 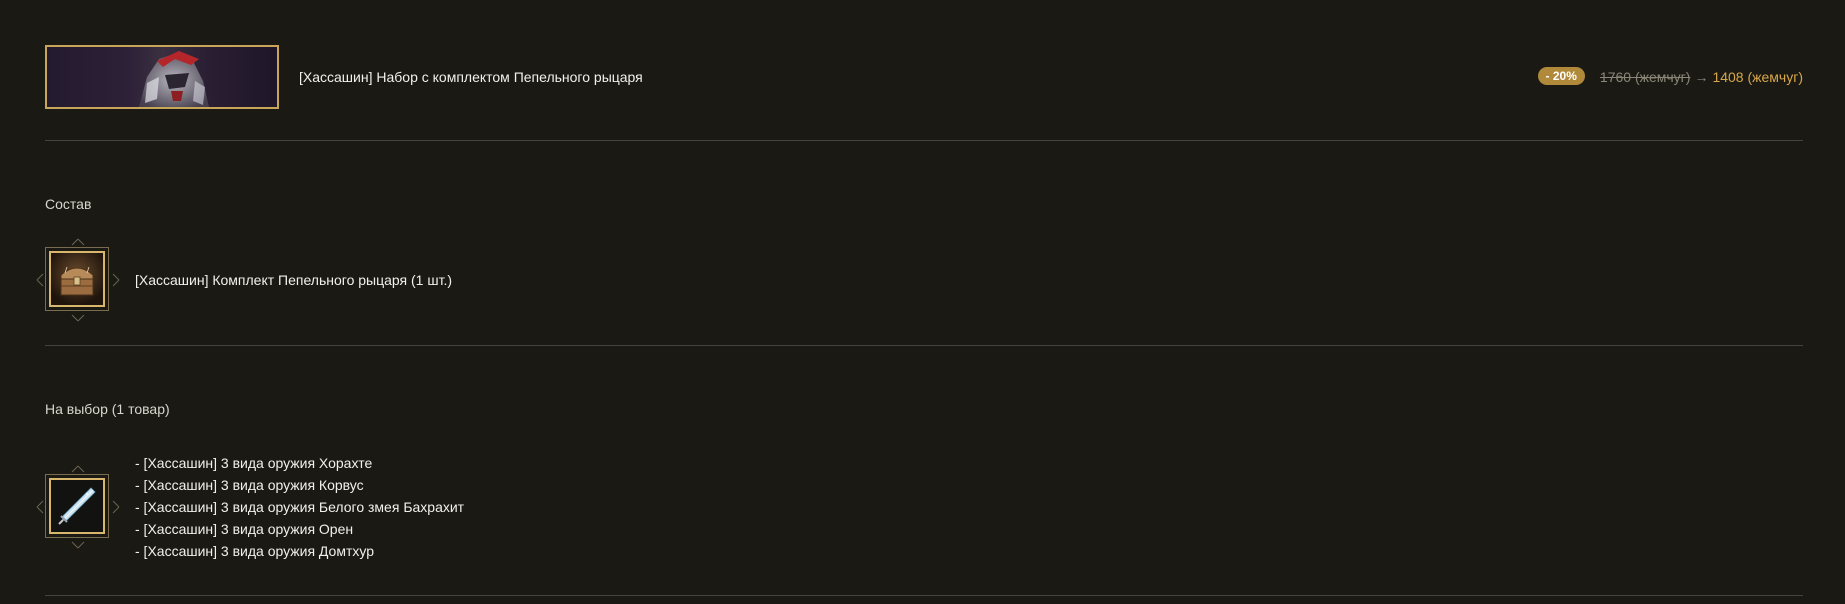 What do you see at coordinates (174, 79) in the screenshot?
I see `ash-knight-banner-image` at bounding box center [174, 79].